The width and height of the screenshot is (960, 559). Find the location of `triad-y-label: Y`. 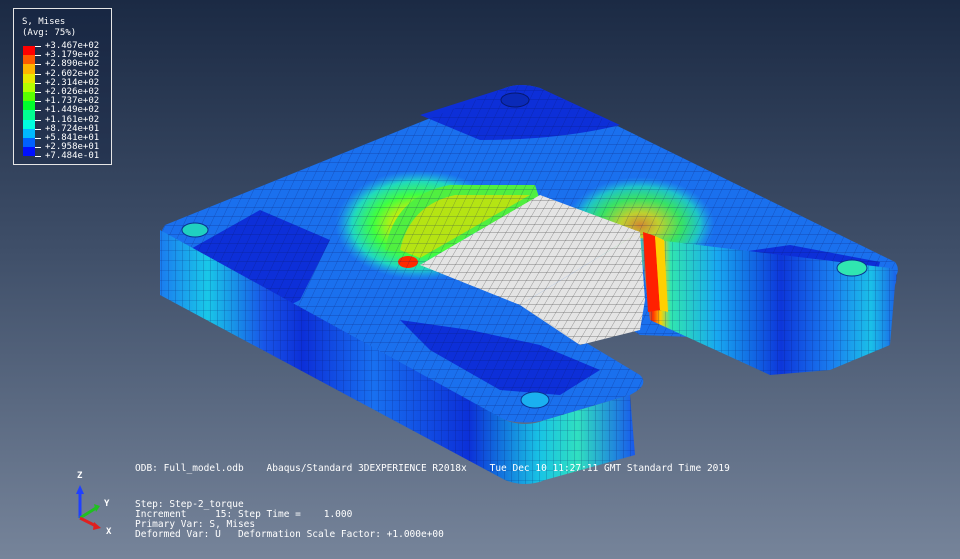

triad-y-label: Y is located at coordinates (107, 504).